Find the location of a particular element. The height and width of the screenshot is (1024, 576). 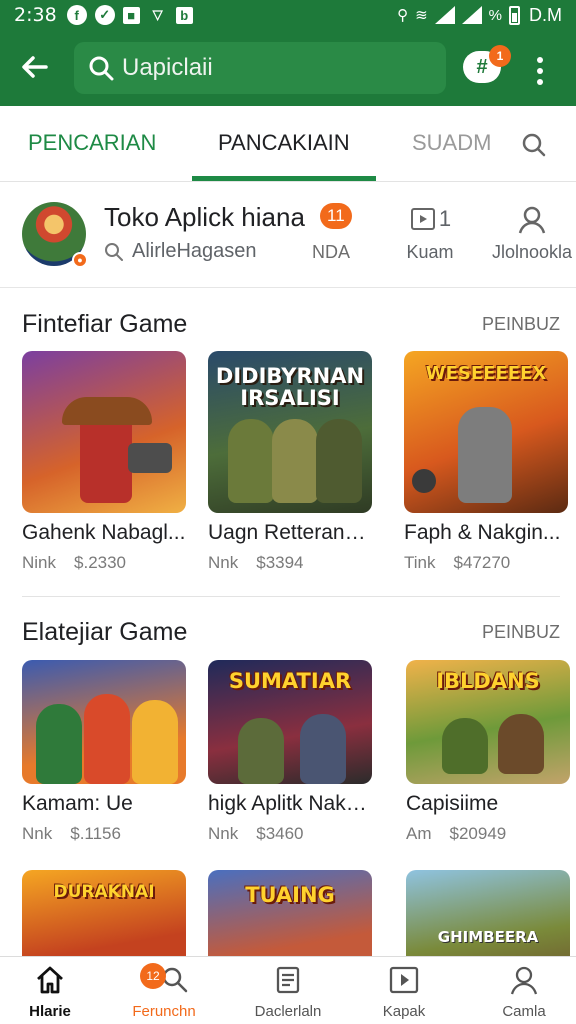

app-thumbnail: DIDIBYRNAN IRSALISI is located at coordinates (290, 432).